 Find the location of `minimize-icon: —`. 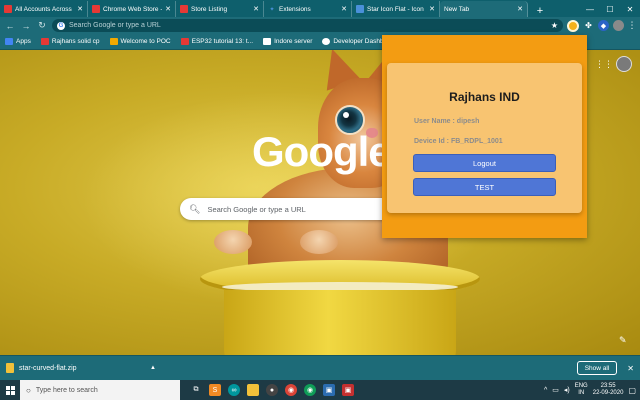

minimize-icon: — is located at coordinates (590, 9).